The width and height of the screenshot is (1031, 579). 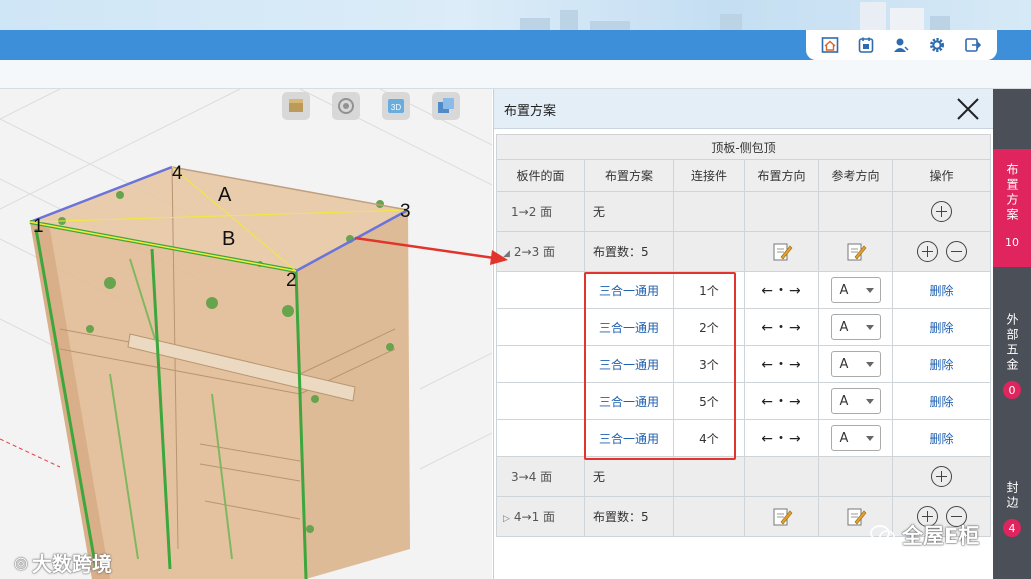 I want to click on sidebar-tab-layout-scheme: 布置方案 10, so click(x=1012, y=208).